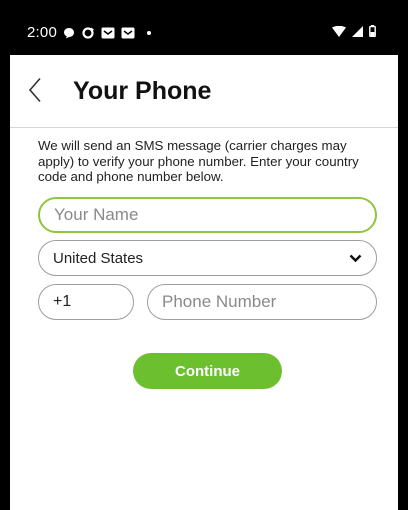 This screenshot has height=510, width=408. I want to click on country-select: United States, so click(207, 258).